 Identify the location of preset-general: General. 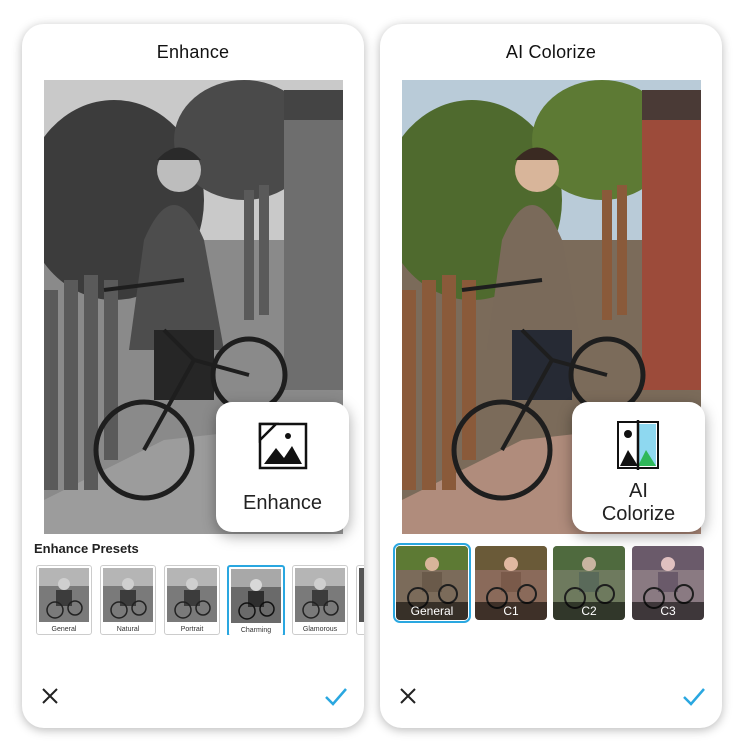
(64, 600).